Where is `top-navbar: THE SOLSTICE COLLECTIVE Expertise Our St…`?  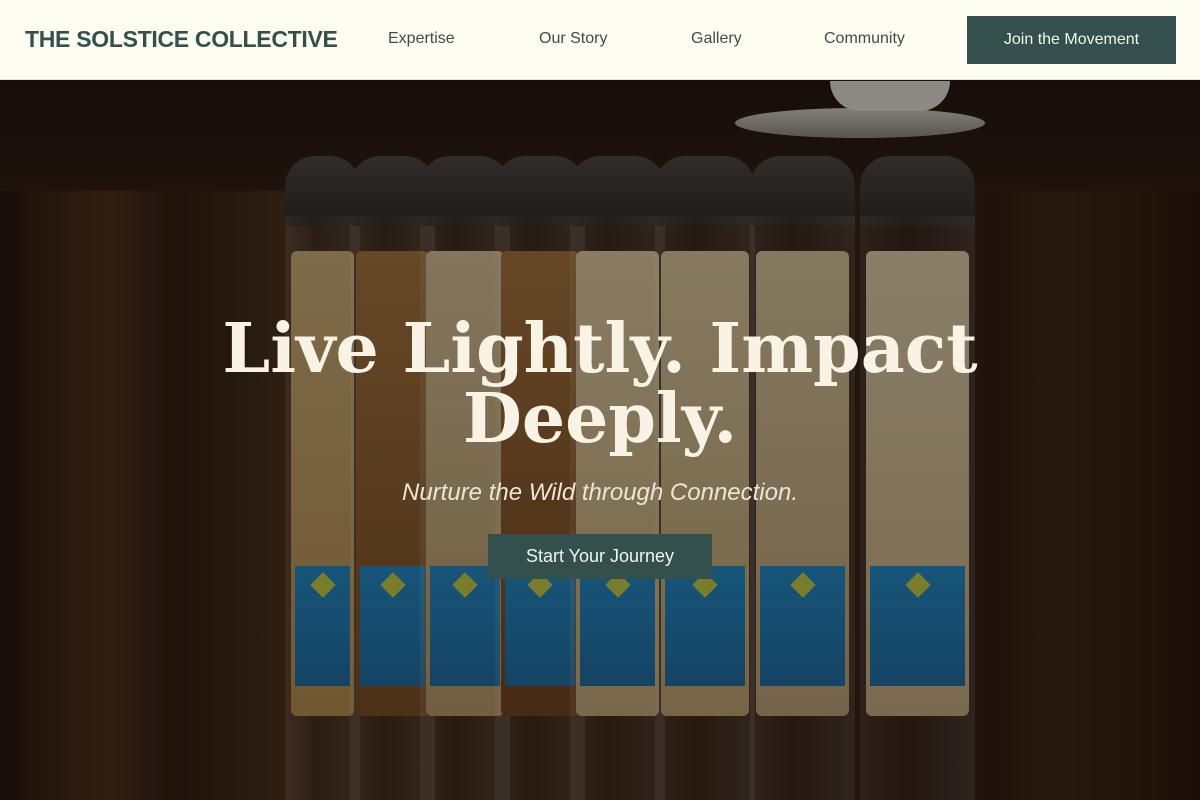 top-navbar: THE SOLSTICE COLLECTIVE Expertise Our St… is located at coordinates (600, 40).